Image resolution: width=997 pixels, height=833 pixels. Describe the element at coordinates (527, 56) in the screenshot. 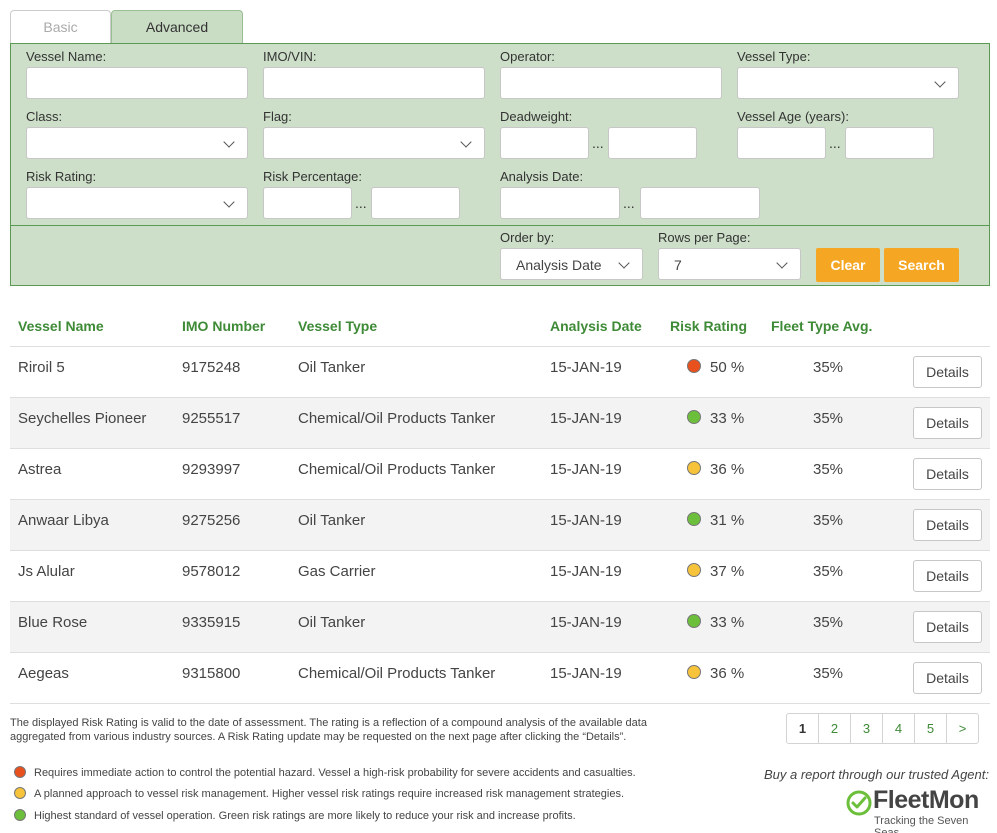

I see `operator-label: Operator:` at that location.